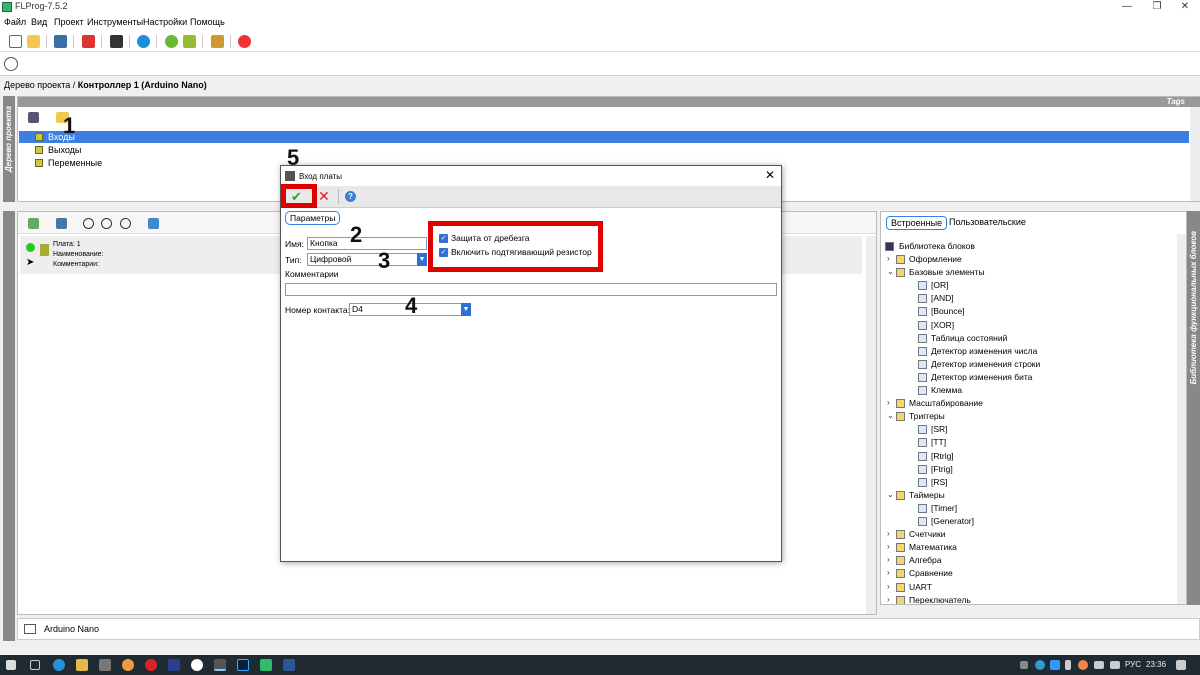 The height and width of the screenshot is (675, 1200). I want to click on menu-file: Файл, so click(15, 22).